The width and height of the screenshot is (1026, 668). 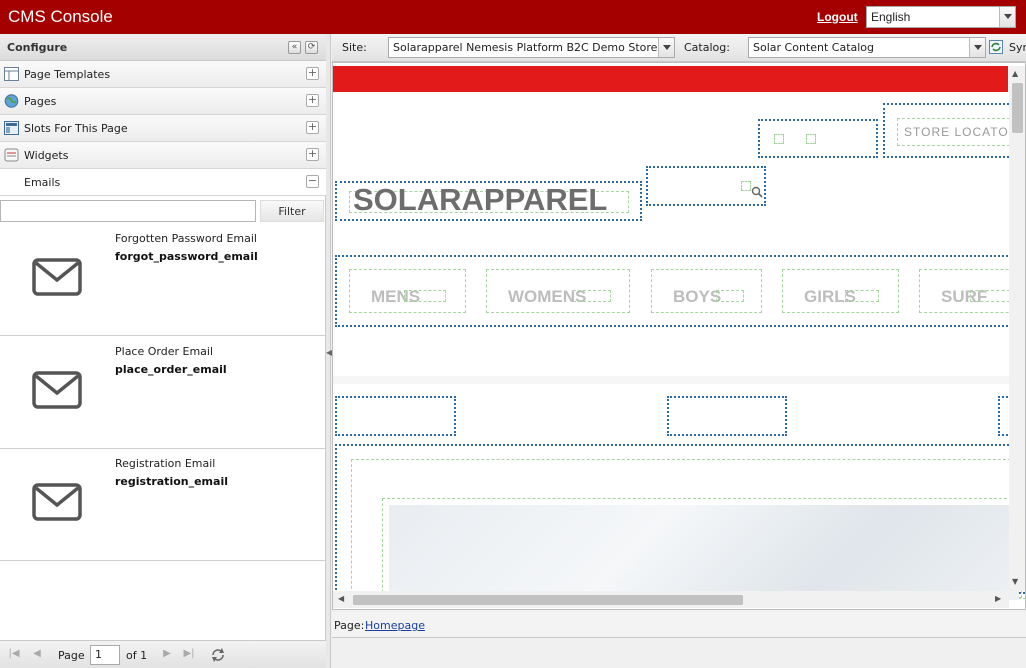 I want to click on store-locator-component: STORE LOCATO, so click(x=956, y=132).